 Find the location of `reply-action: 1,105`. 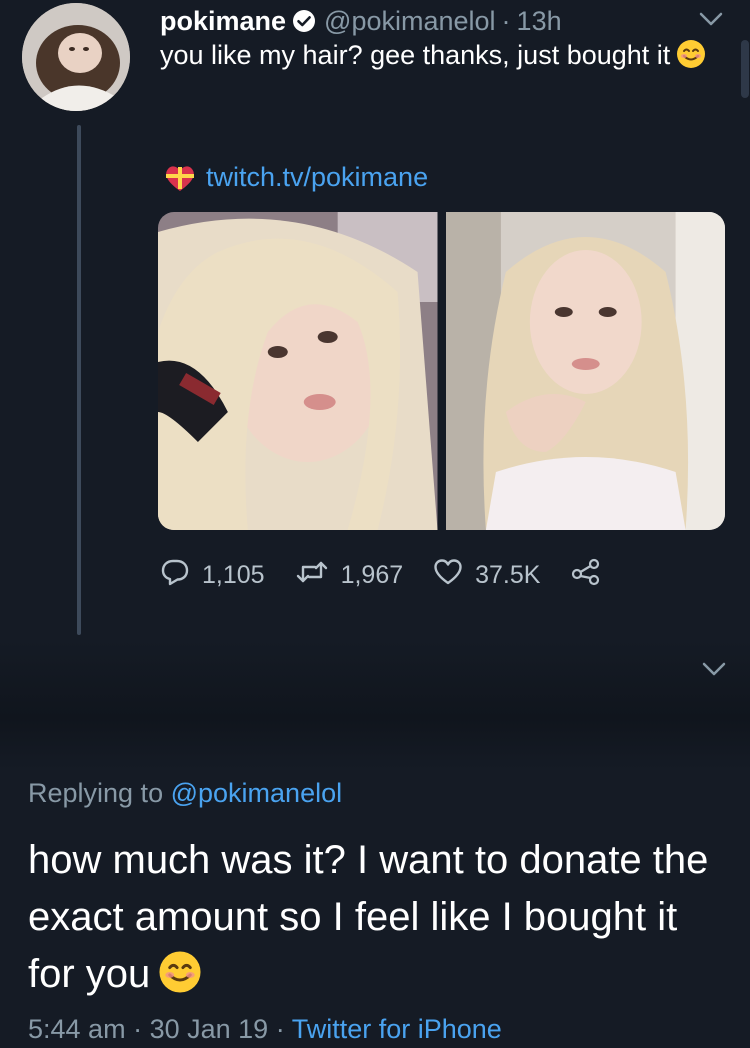

reply-action: 1,105 is located at coordinates (212, 575).